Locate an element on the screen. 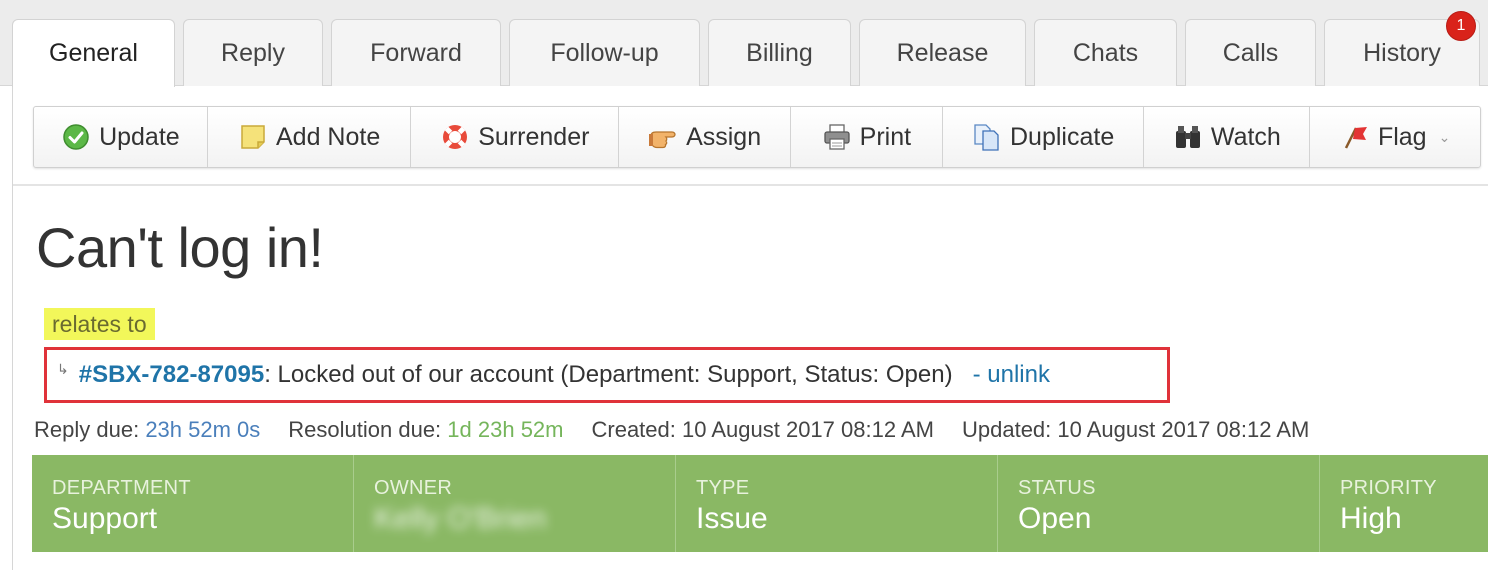 This screenshot has height=570, width=1488. department-label: DEPARTMENT is located at coordinates (121, 488).